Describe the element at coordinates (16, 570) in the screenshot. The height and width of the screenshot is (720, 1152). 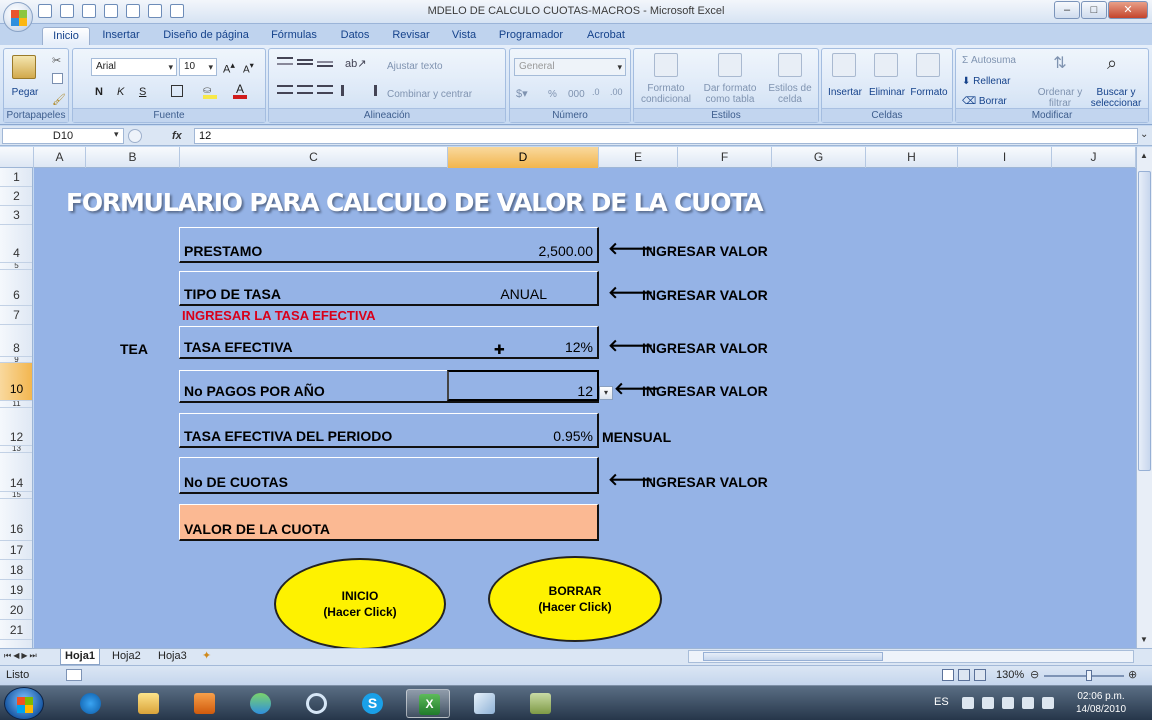
I see `row-header: 18` at that location.